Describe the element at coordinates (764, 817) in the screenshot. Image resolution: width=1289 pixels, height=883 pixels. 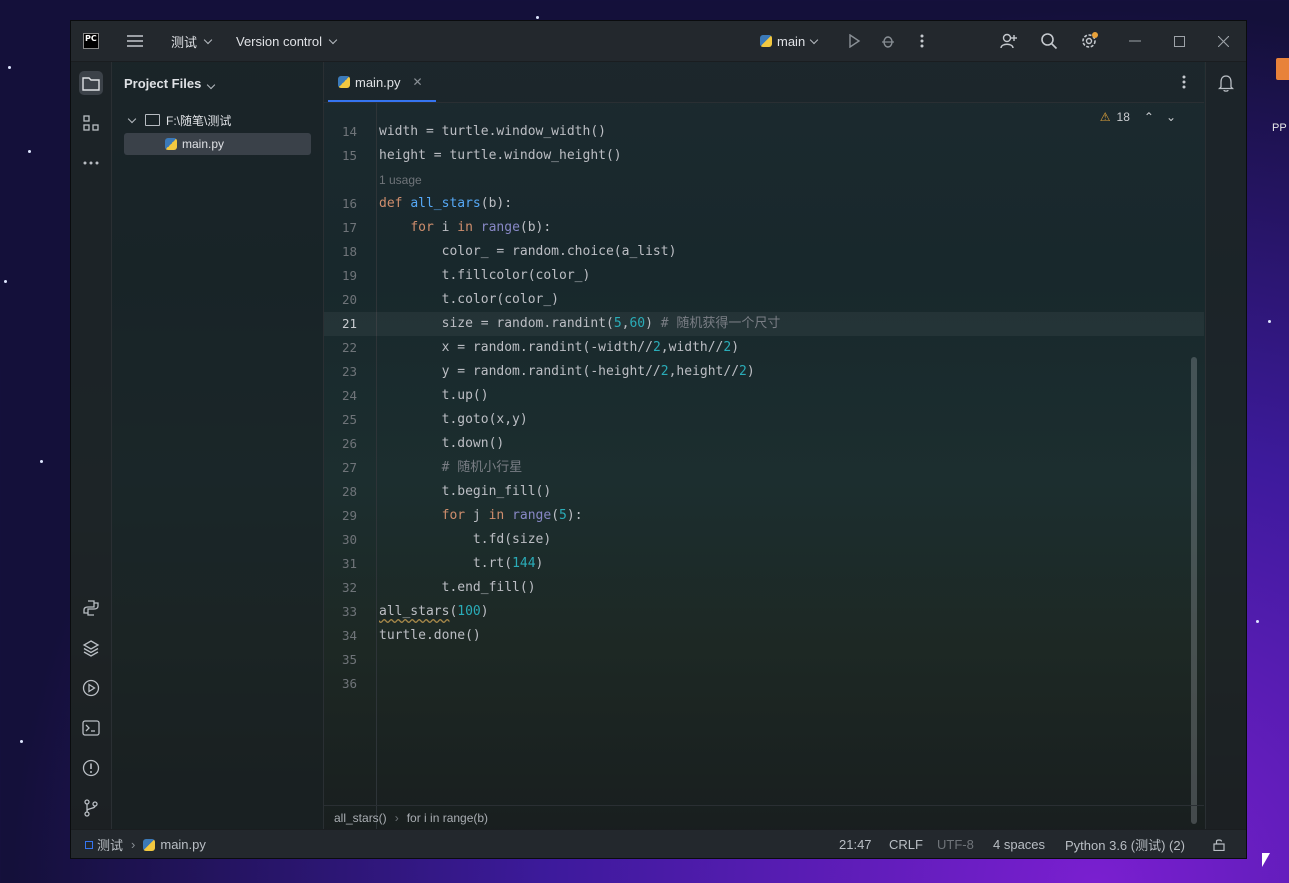
I see `editor-breadcrumb: all_stars() › for i in range(b)` at that location.